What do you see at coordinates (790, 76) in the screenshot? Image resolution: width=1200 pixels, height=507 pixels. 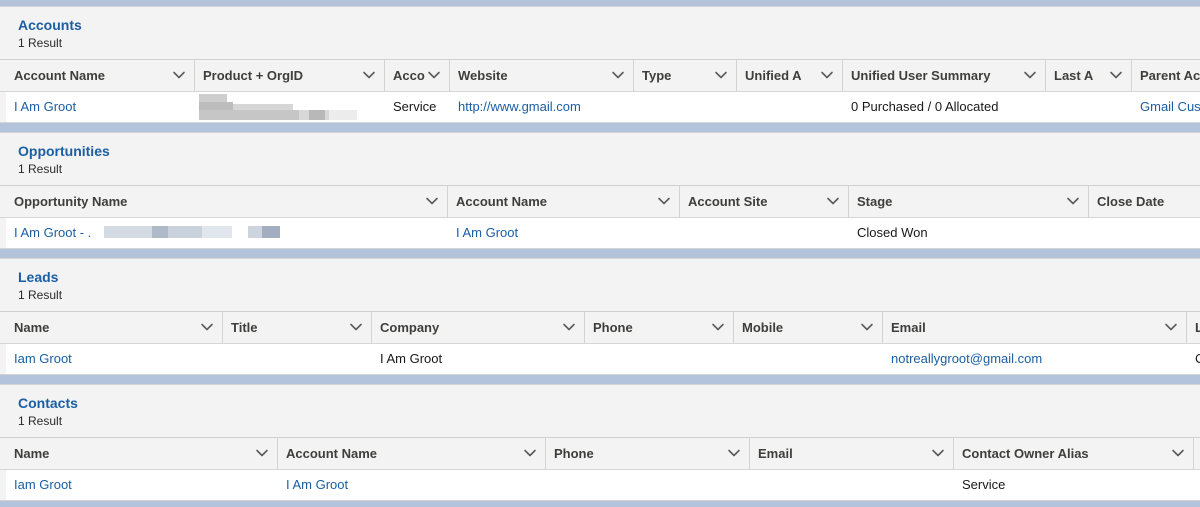 I see `col-unified-a: Unified A` at bounding box center [790, 76].